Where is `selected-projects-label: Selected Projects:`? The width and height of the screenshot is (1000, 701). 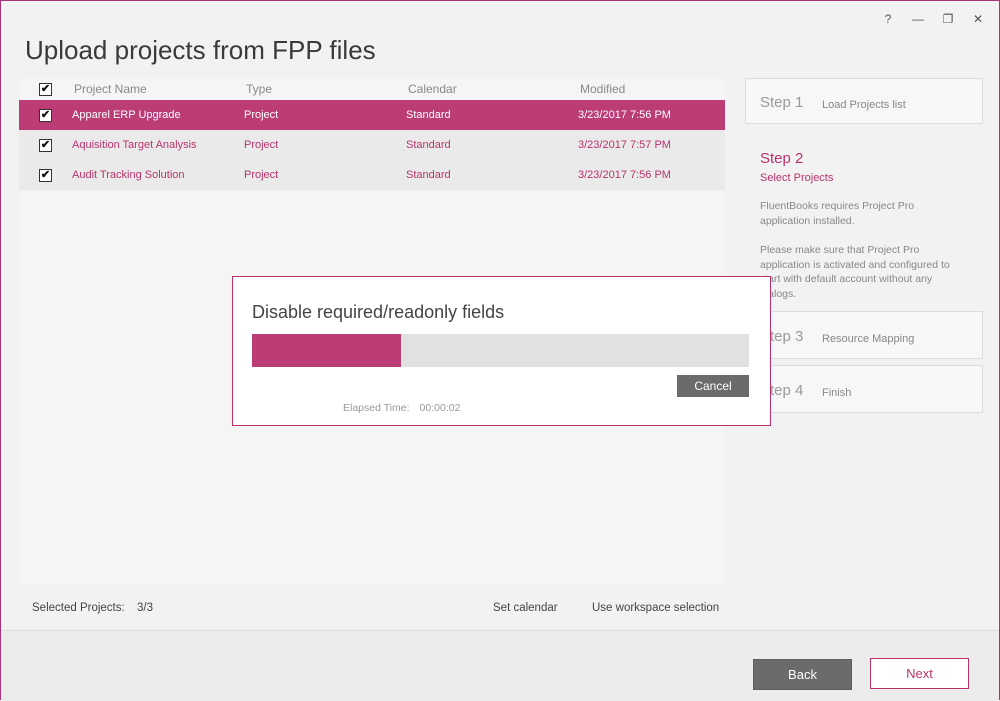 selected-projects-label: Selected Projects: is located at coordinates (78, 608).